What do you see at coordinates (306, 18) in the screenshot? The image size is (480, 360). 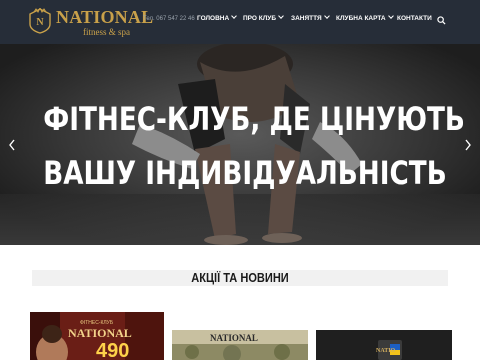 I see `nav-label: ЗАНЯТТЯ` at bounding box center [306, 18].